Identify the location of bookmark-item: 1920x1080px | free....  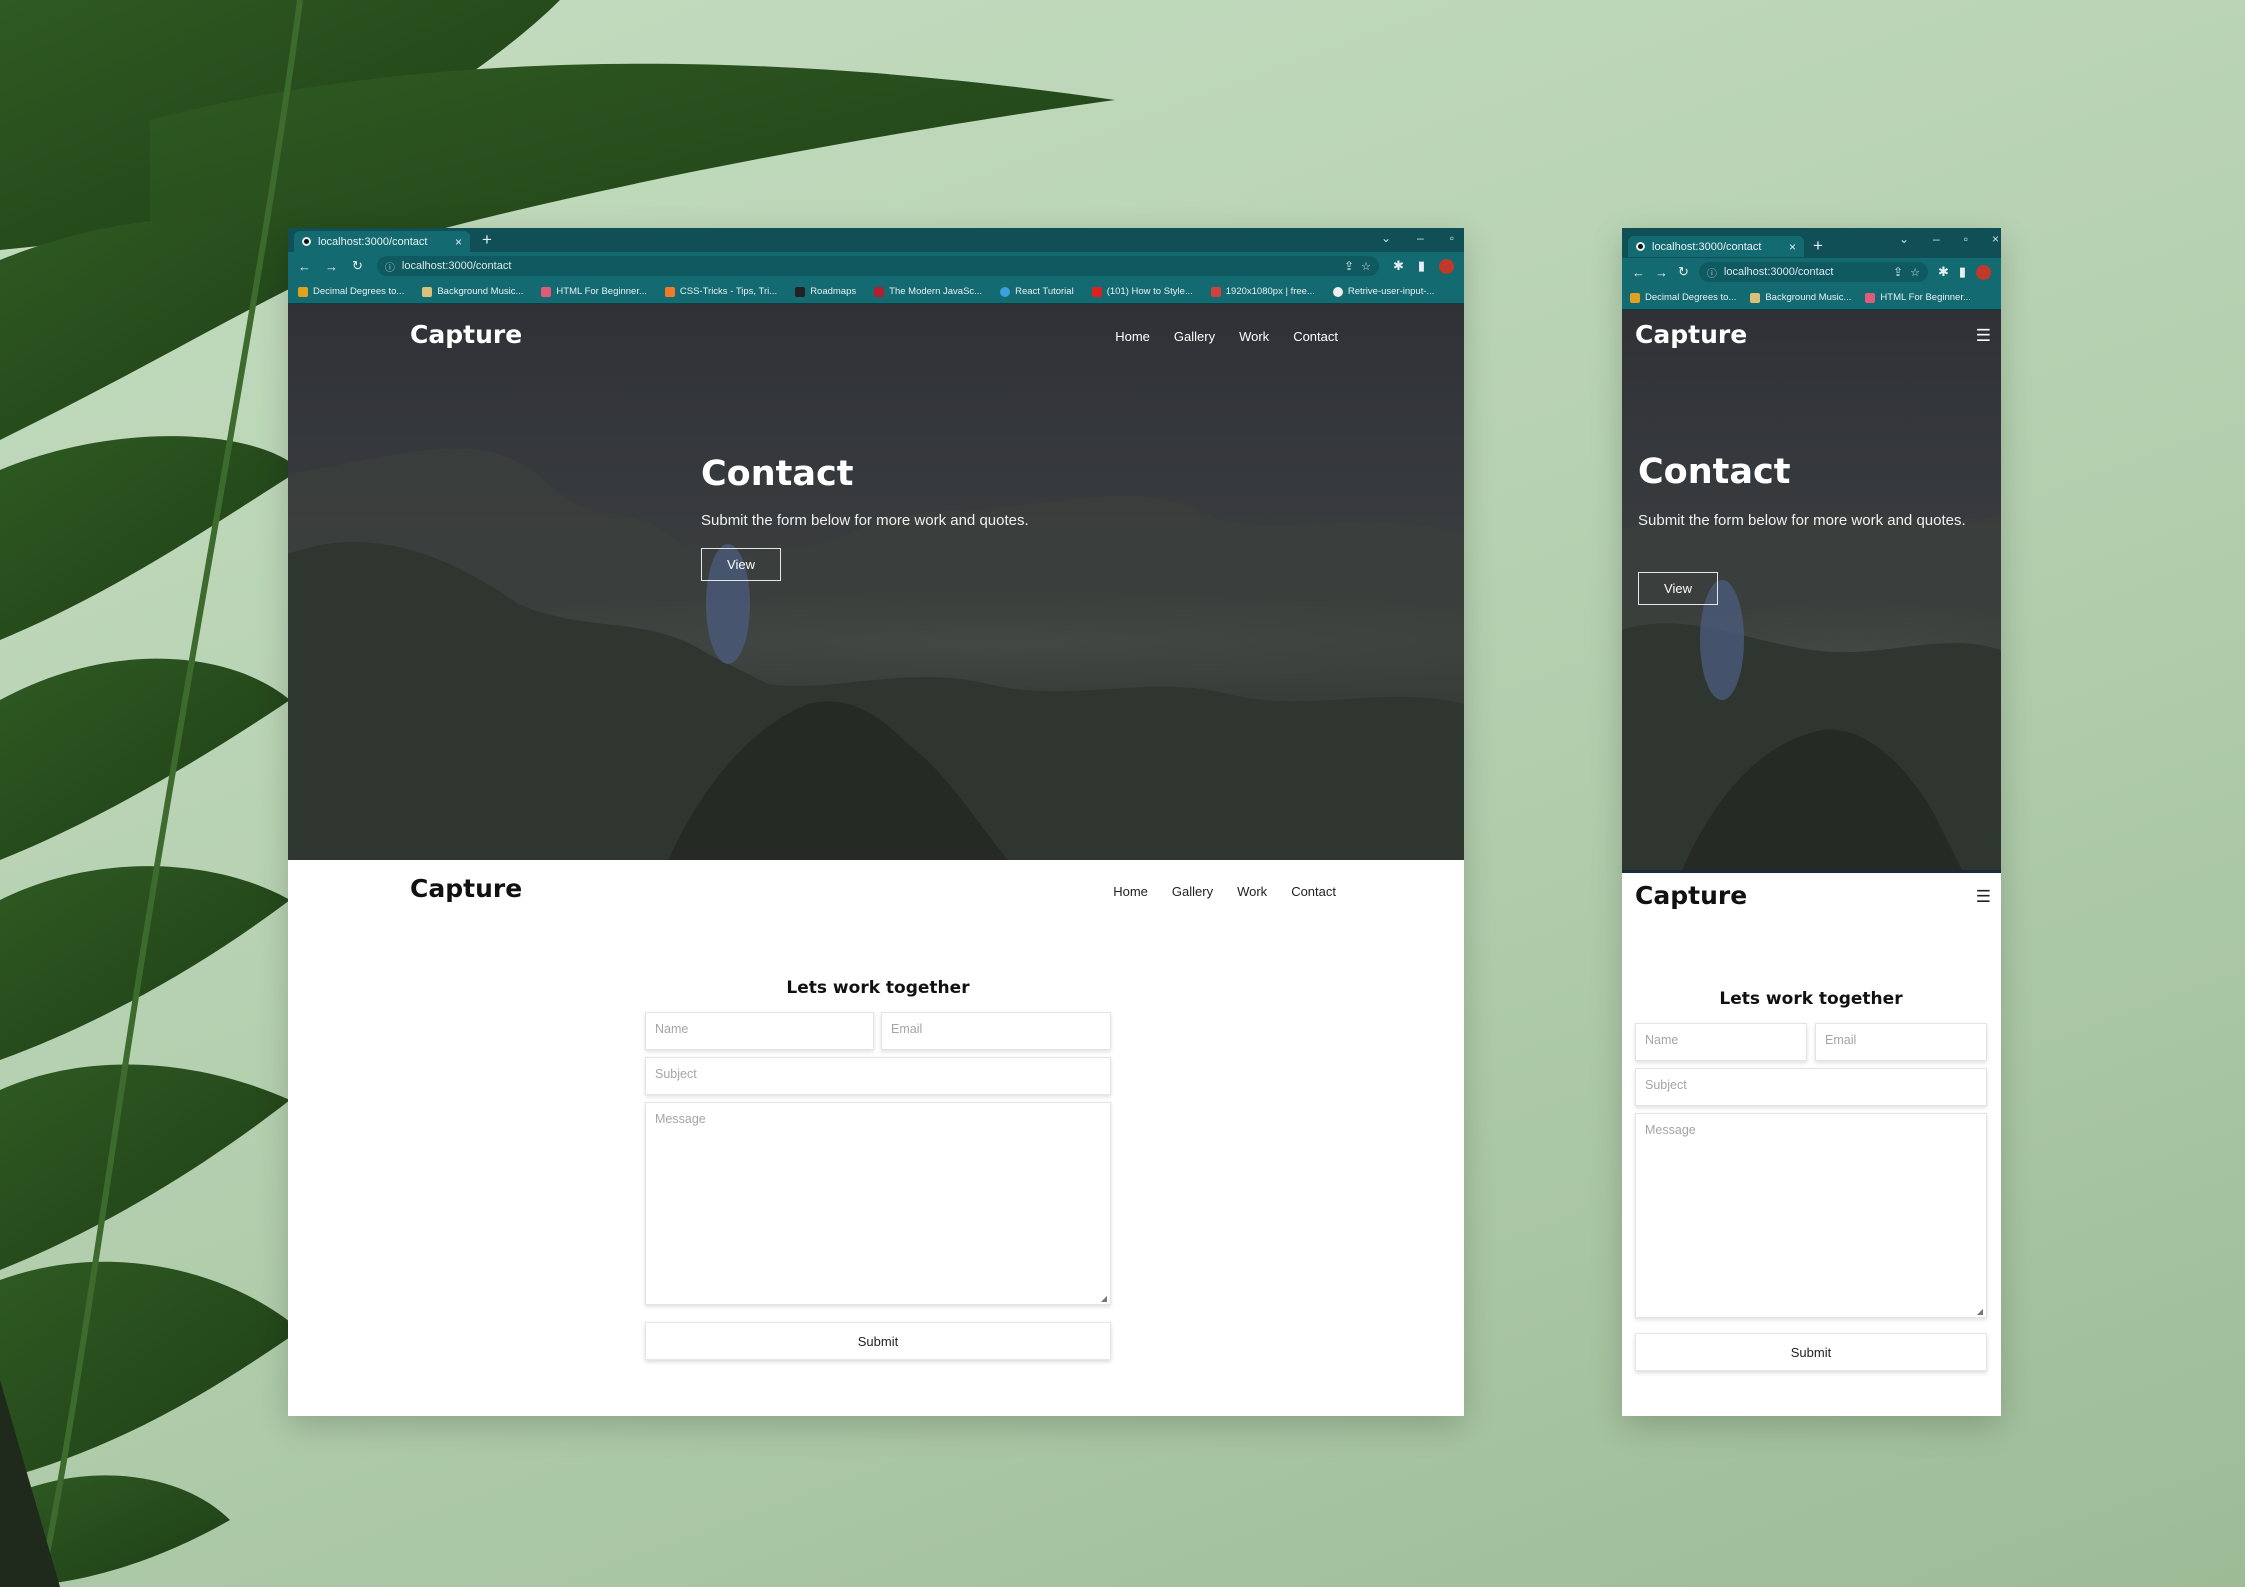
(1262, 291).